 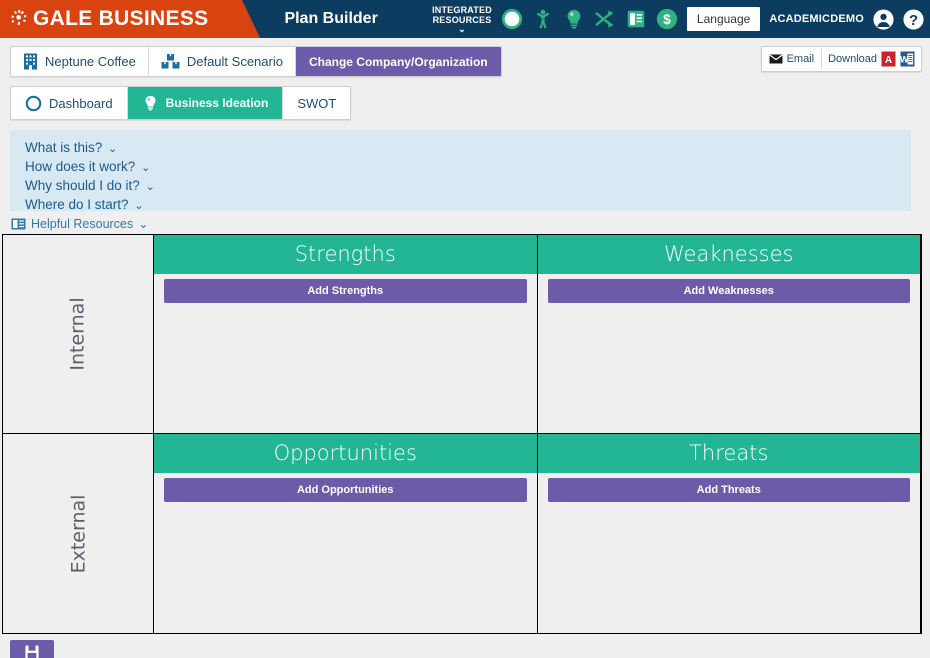 I want to click on swot-quadrant-weaknesses-title: Weaknesses, so click(x=728, y=254).